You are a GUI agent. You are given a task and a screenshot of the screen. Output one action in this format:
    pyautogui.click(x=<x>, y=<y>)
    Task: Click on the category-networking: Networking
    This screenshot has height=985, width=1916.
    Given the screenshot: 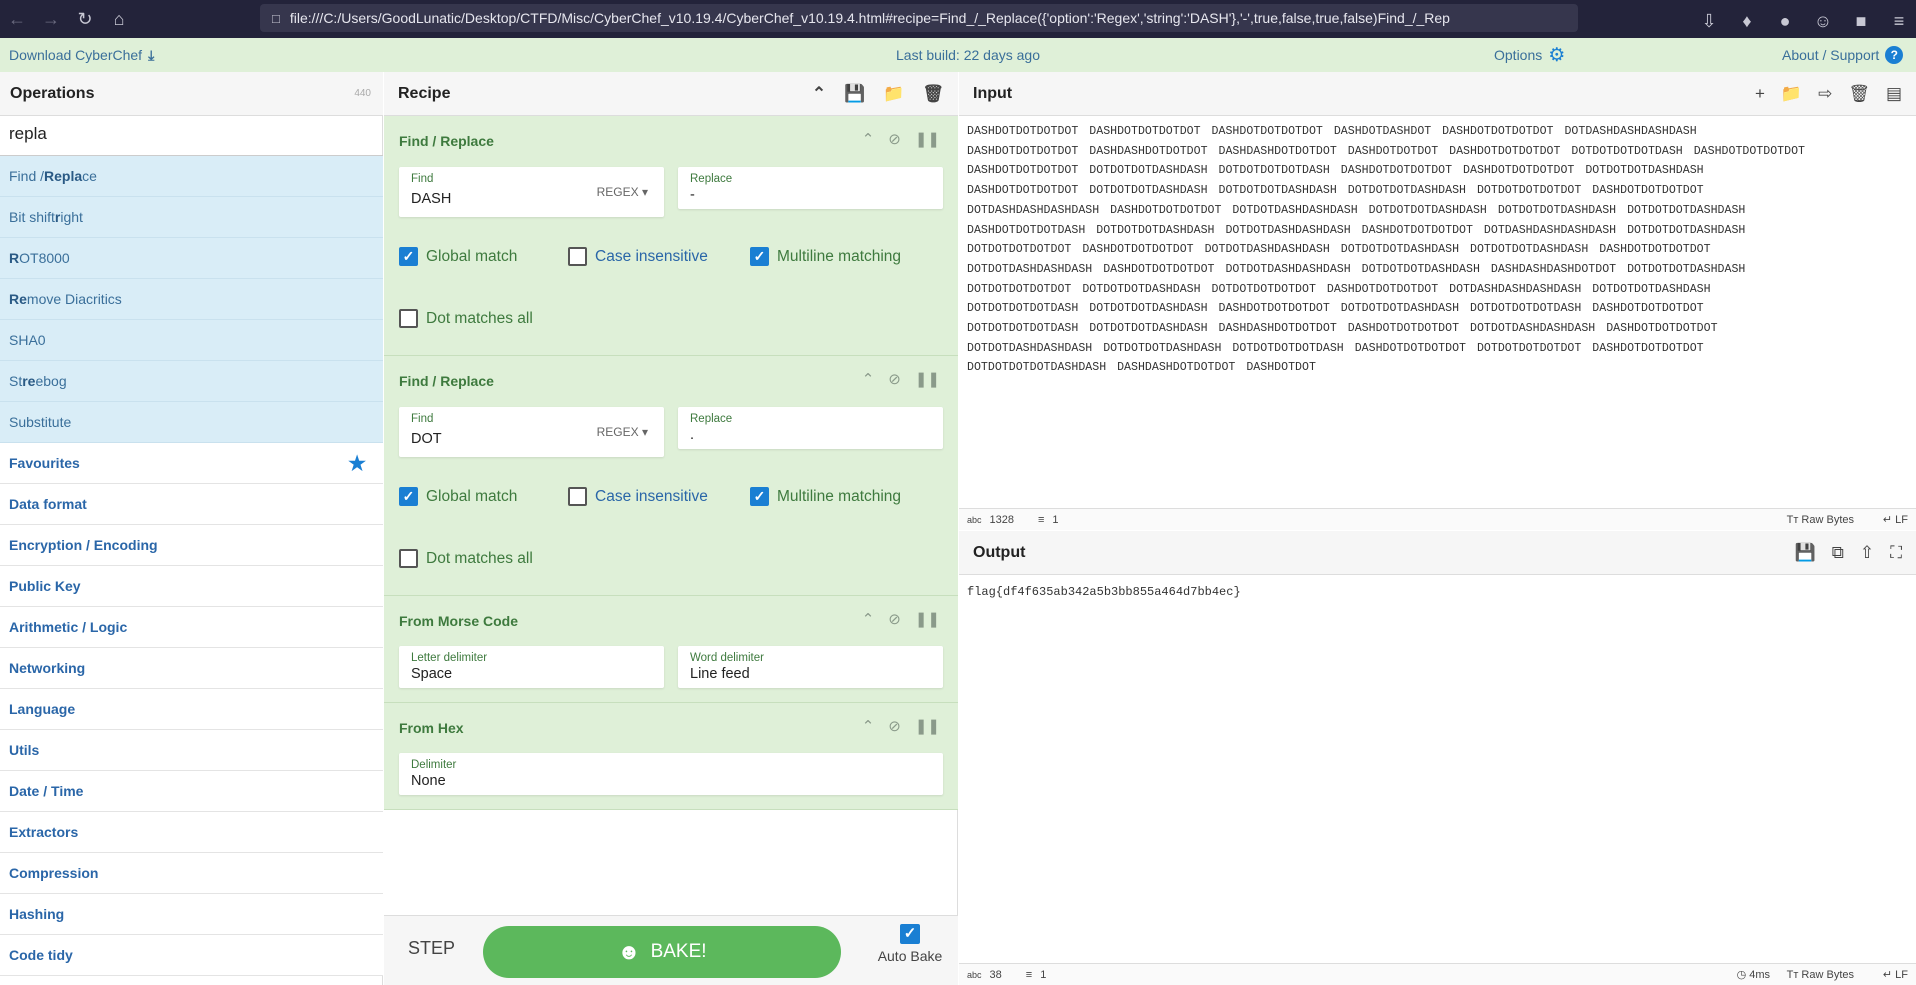 What is the action you would take?
    pyautogui.click(x=191, y=668)
    